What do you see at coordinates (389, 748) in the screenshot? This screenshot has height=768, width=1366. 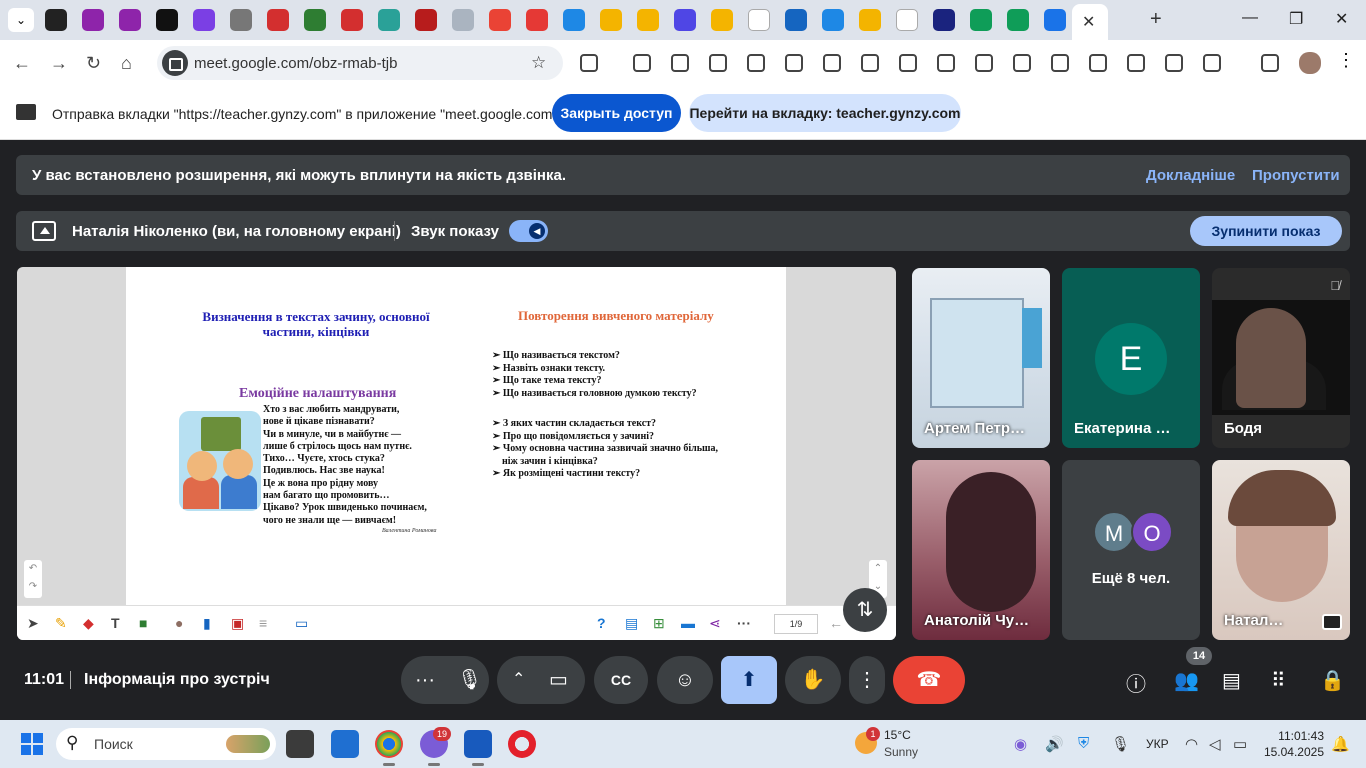 I see `chrome-icon` at bounding box center [389, 748].